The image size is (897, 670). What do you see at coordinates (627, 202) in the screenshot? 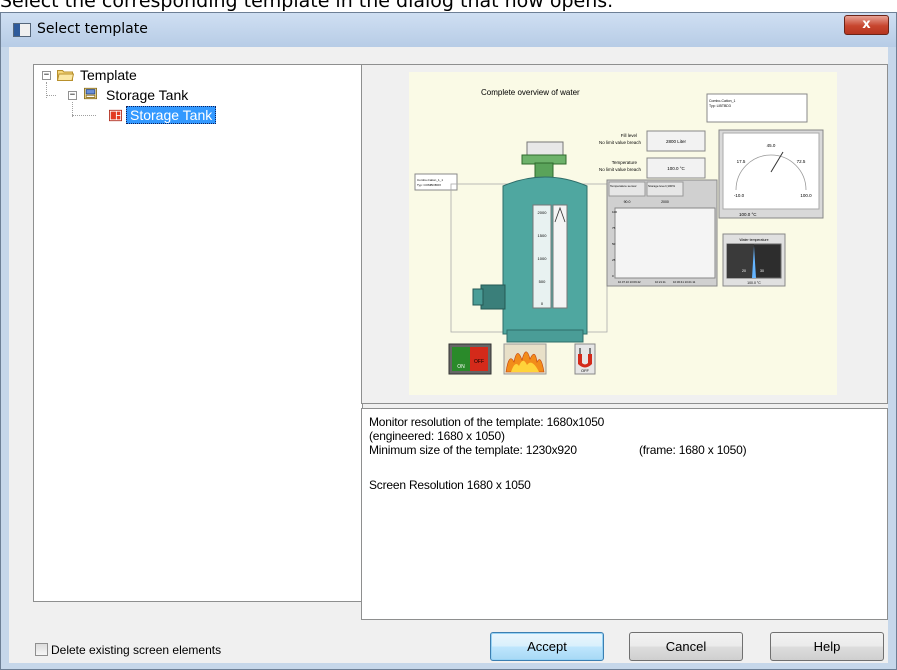
I see `trend-value: 90.0` at bounding box center [627, 202].